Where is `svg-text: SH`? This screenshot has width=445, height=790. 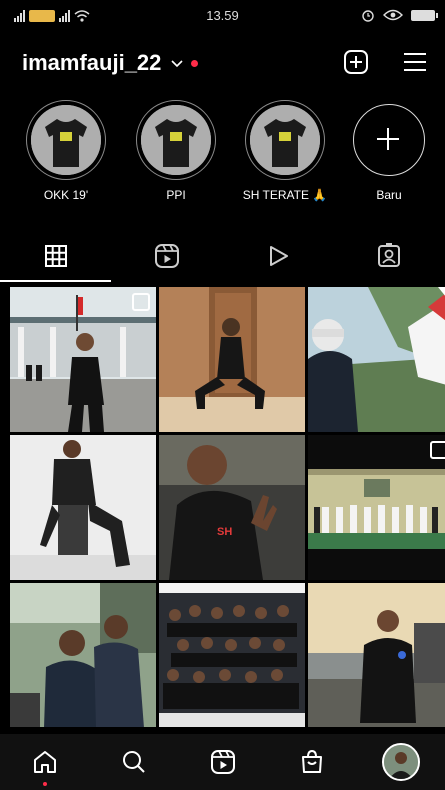 svg-text: SH is located at coordinates (224, 532).